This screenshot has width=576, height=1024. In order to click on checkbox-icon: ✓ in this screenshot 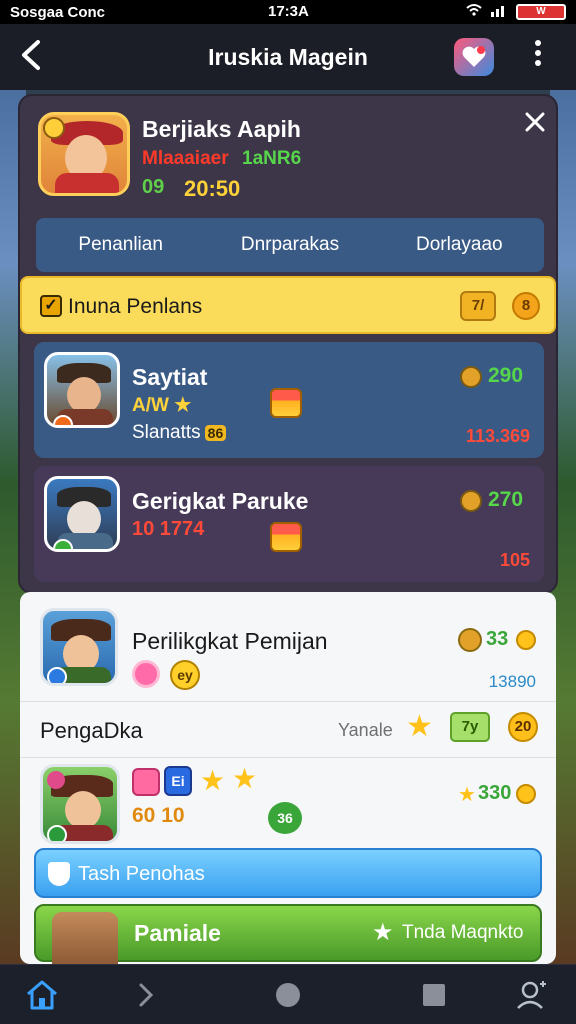, I will do `click(51, 306)`.